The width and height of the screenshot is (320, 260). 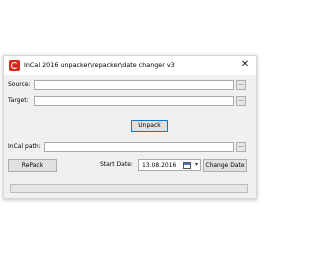 What do you see at coordinates (187, 165) in the screenshot?
I see `calendar-icon` at bounding box center [187, 165].